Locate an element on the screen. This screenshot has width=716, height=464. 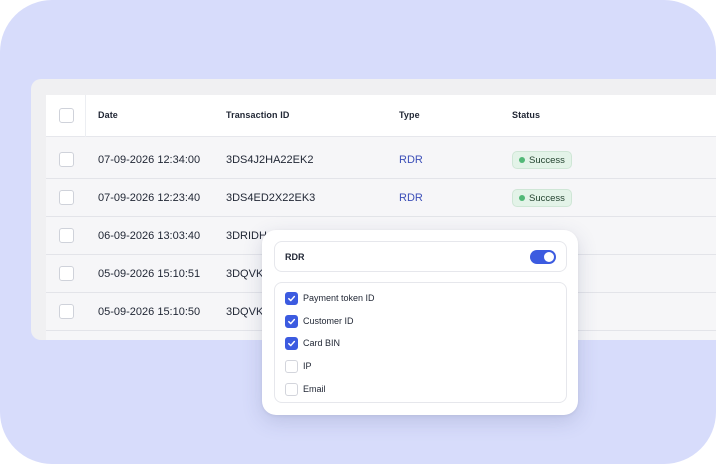
header-status: Status is located at coordinates (526, 115).